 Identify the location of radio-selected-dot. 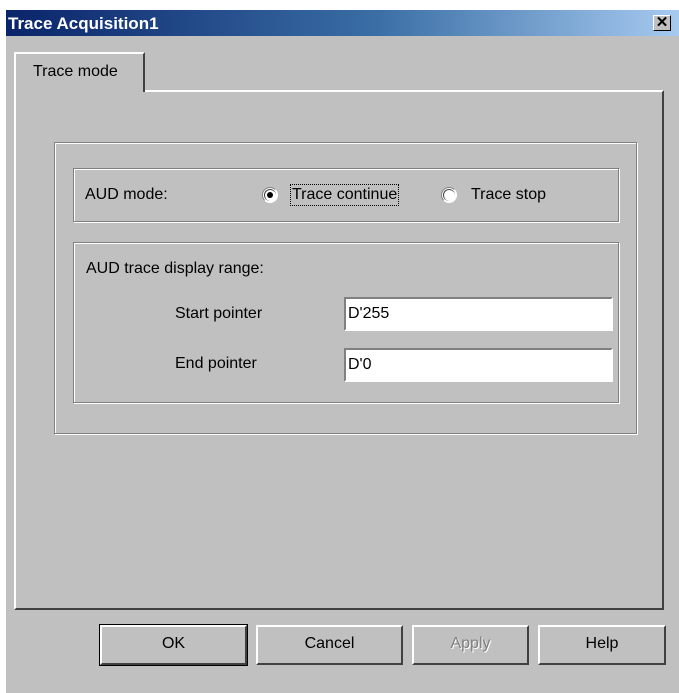
(270, 195).